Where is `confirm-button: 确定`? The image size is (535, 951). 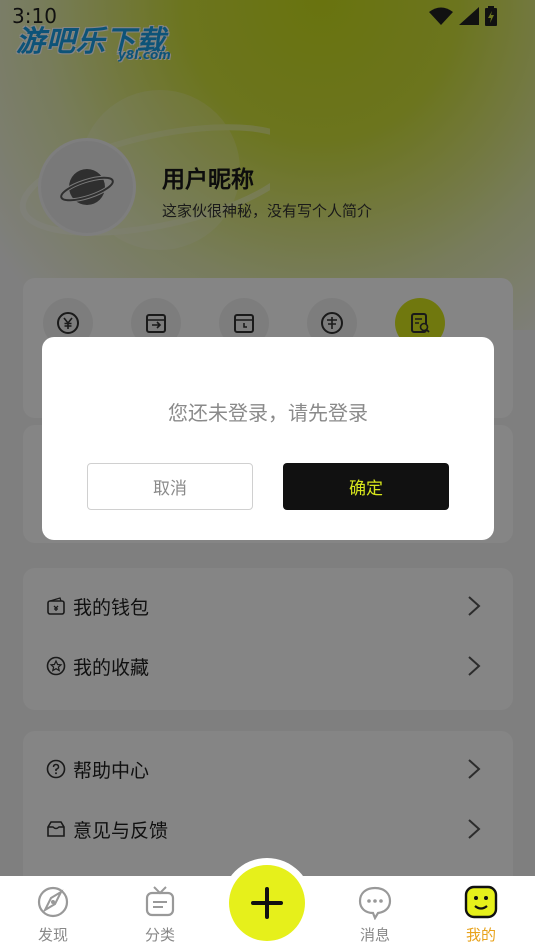 confirm-button: 确定 is located at coordinates (366, 486).